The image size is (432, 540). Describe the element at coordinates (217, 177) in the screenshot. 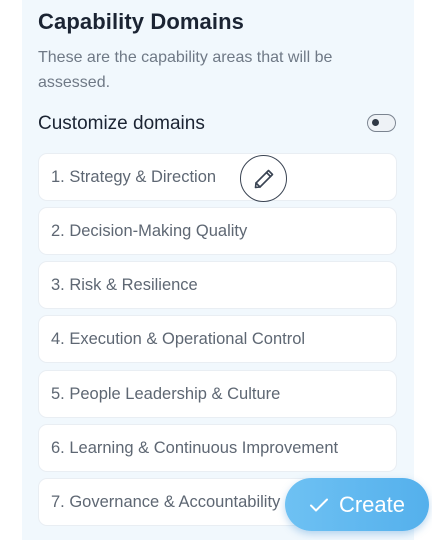

I see `domain-item-1: 1. Strategy & Direction` at that location.